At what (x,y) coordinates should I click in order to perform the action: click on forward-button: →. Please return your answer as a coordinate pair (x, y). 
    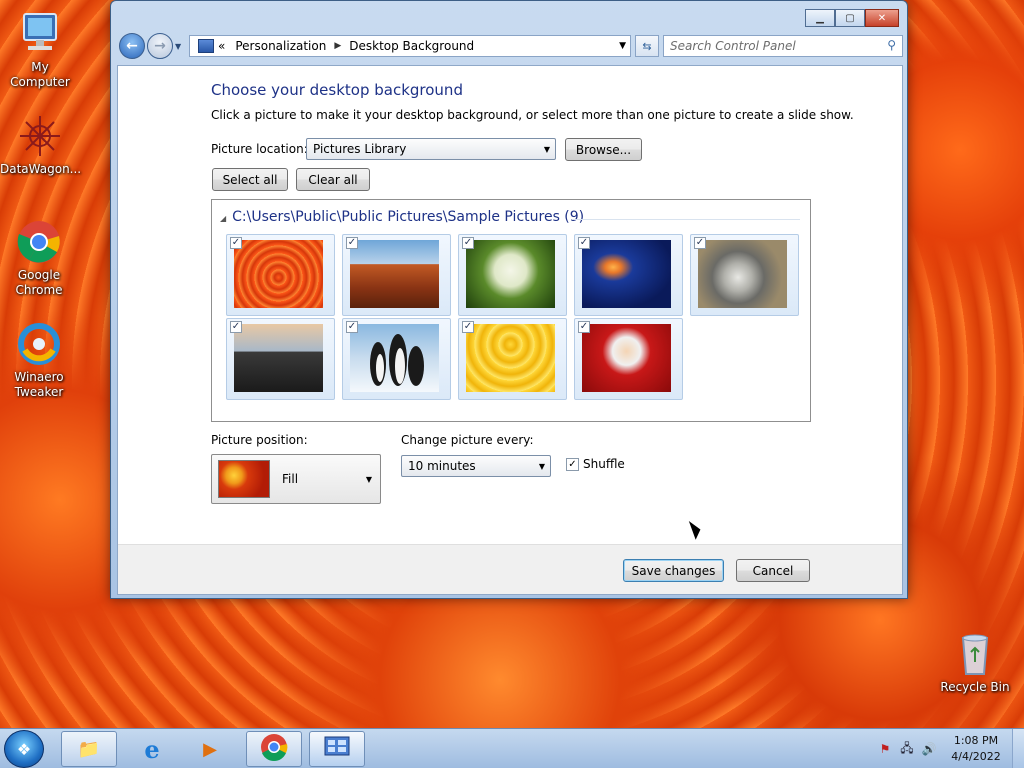
    Looking at the image, I should click on (160, 46).